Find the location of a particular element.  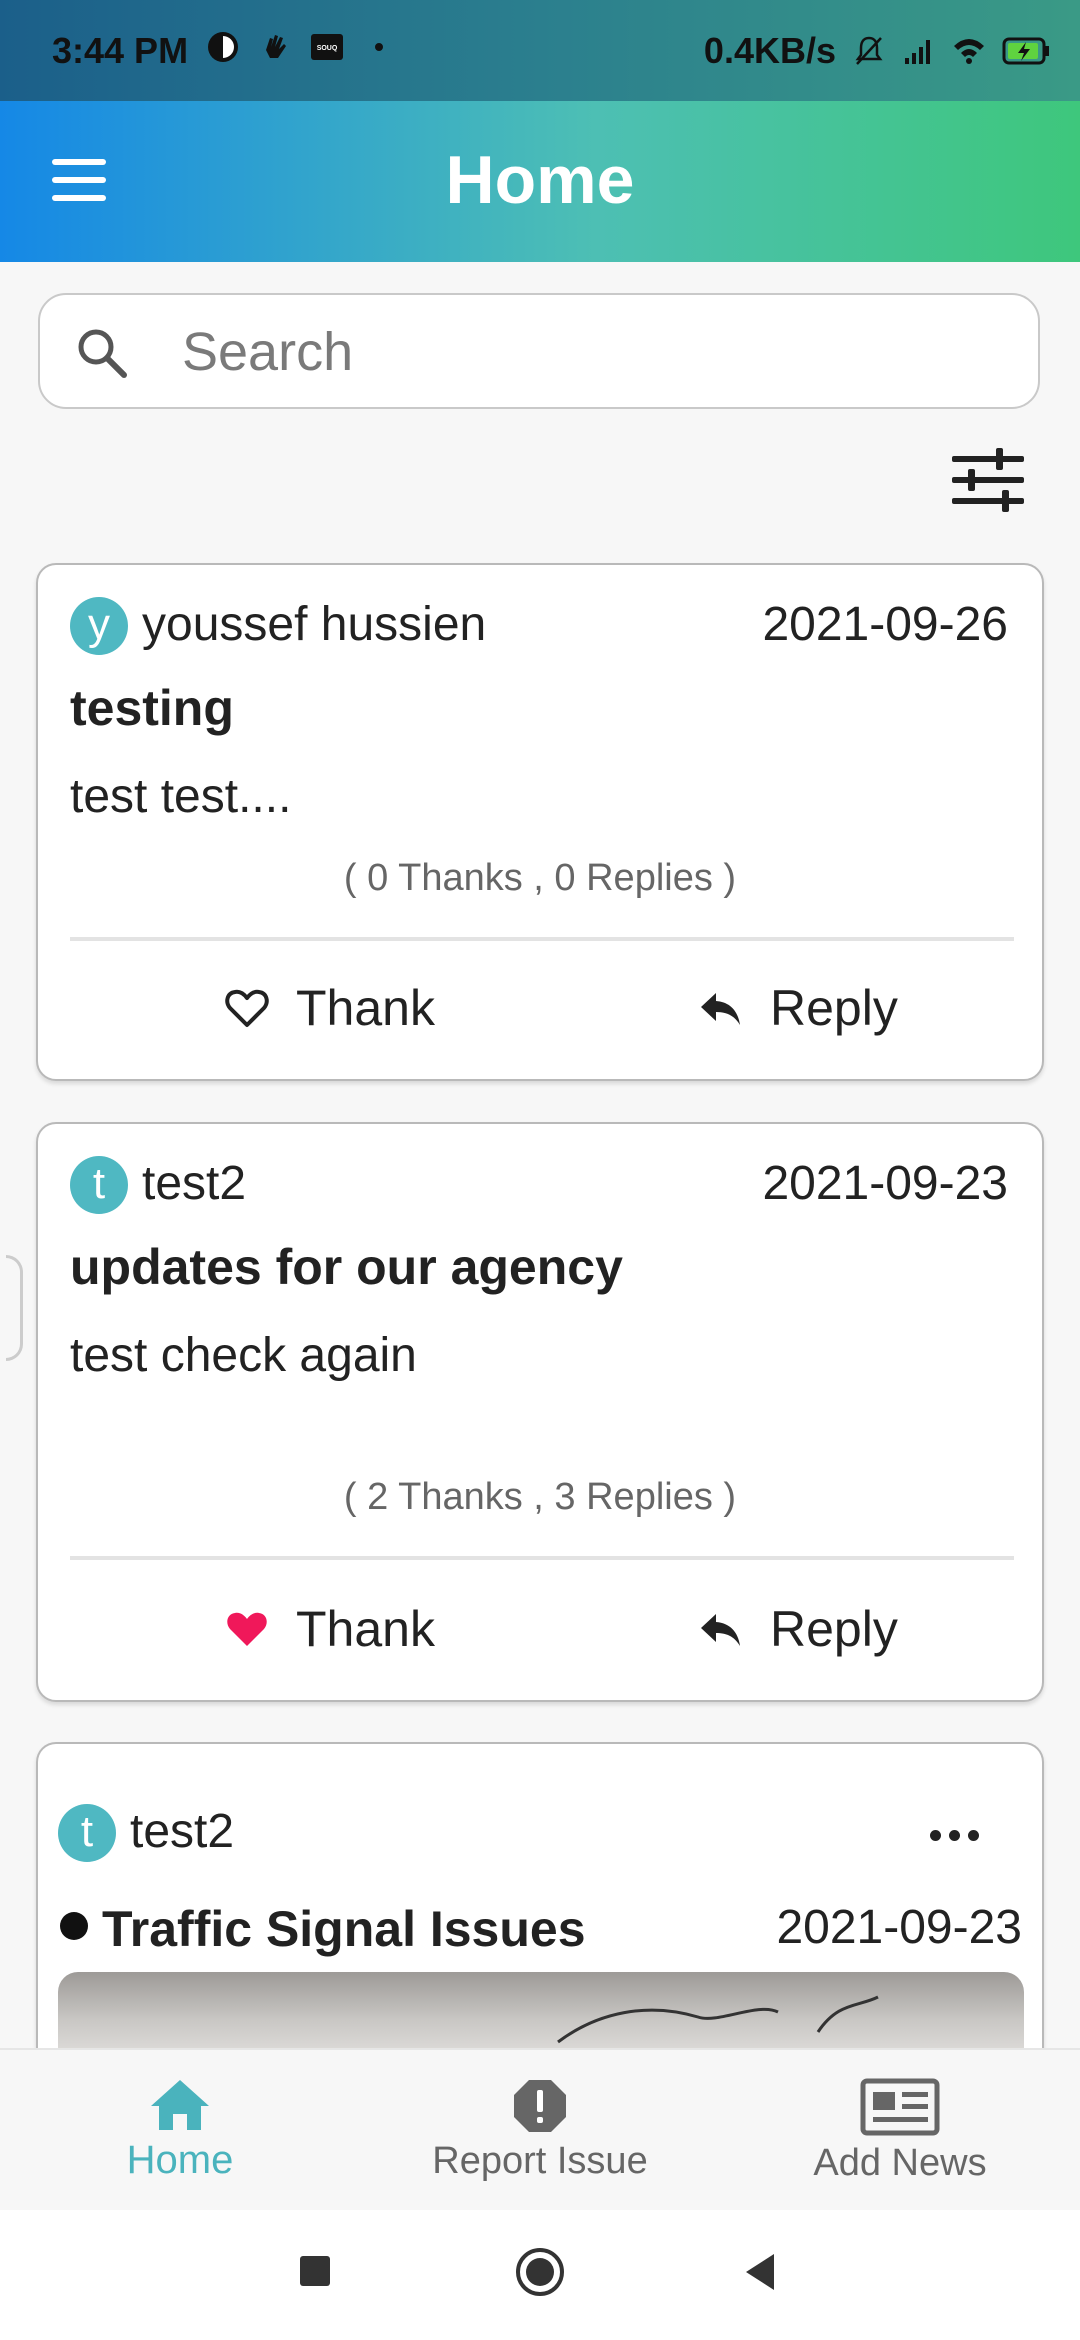

alert-octagon-icon is located at coordinates (540, 2106).